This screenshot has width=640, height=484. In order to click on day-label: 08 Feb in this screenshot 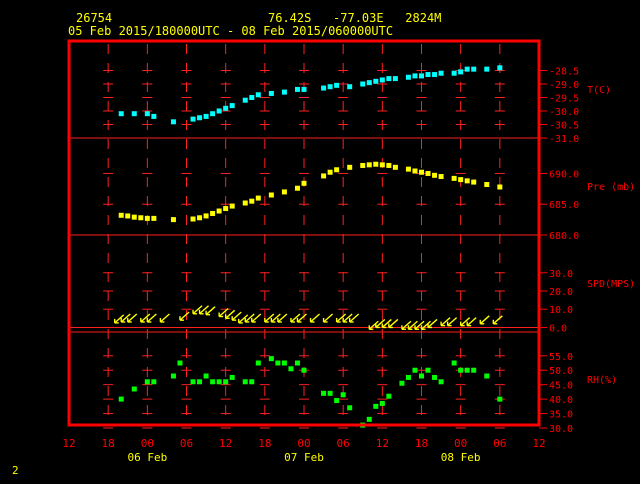, I will do `click(461, 457)`.